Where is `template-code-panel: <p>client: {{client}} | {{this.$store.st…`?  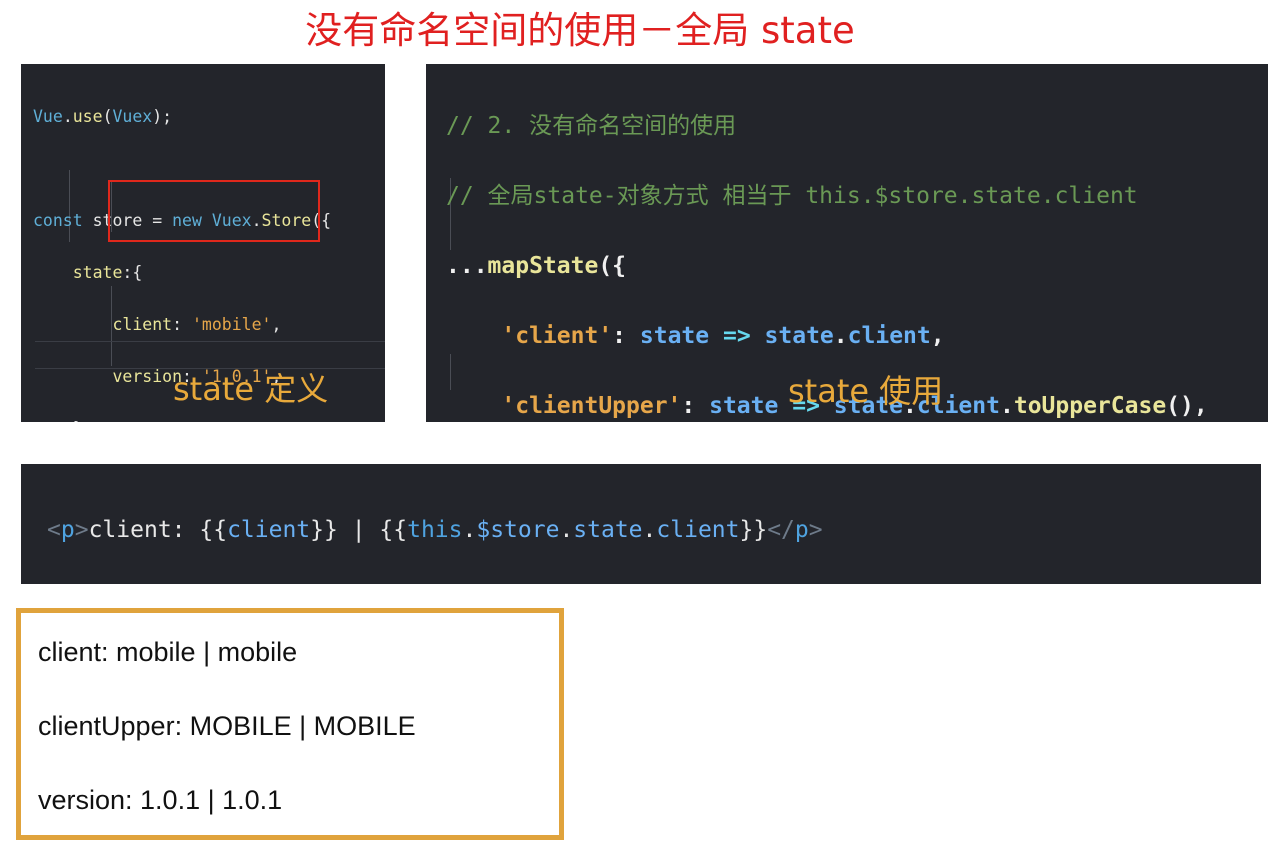
template-code-panel: <p>client: {{client}} | {{this.$store.st… is located at coordinates (641, 524).